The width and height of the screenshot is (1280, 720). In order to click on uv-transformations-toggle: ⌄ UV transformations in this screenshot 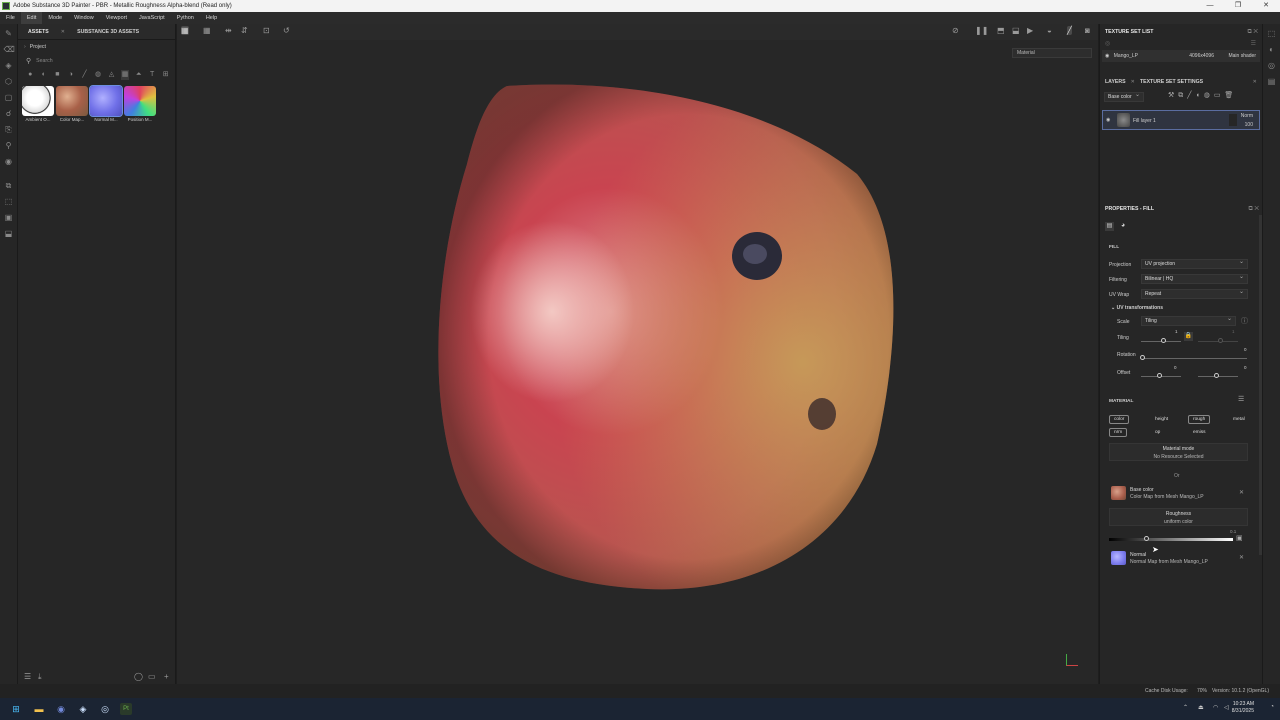, I will do `click(1137, 308)`.